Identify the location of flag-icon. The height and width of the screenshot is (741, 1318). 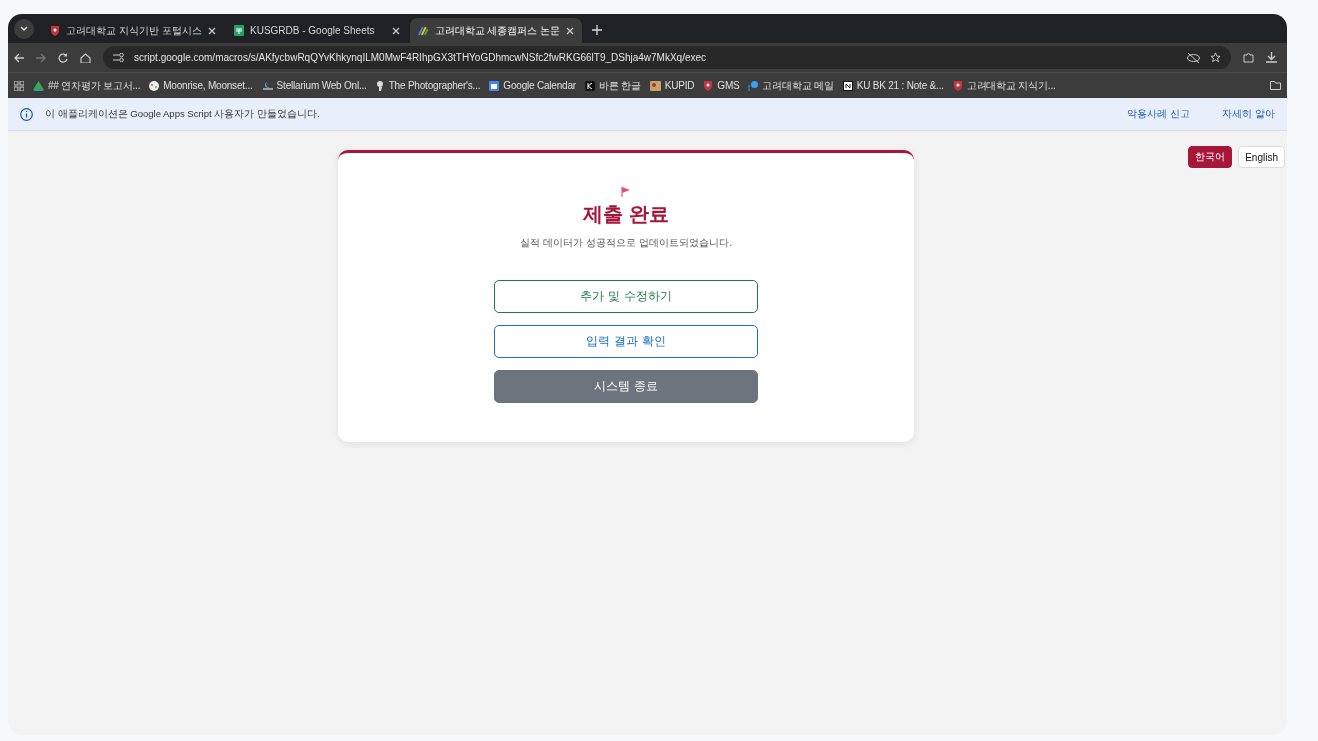
(626, 192).